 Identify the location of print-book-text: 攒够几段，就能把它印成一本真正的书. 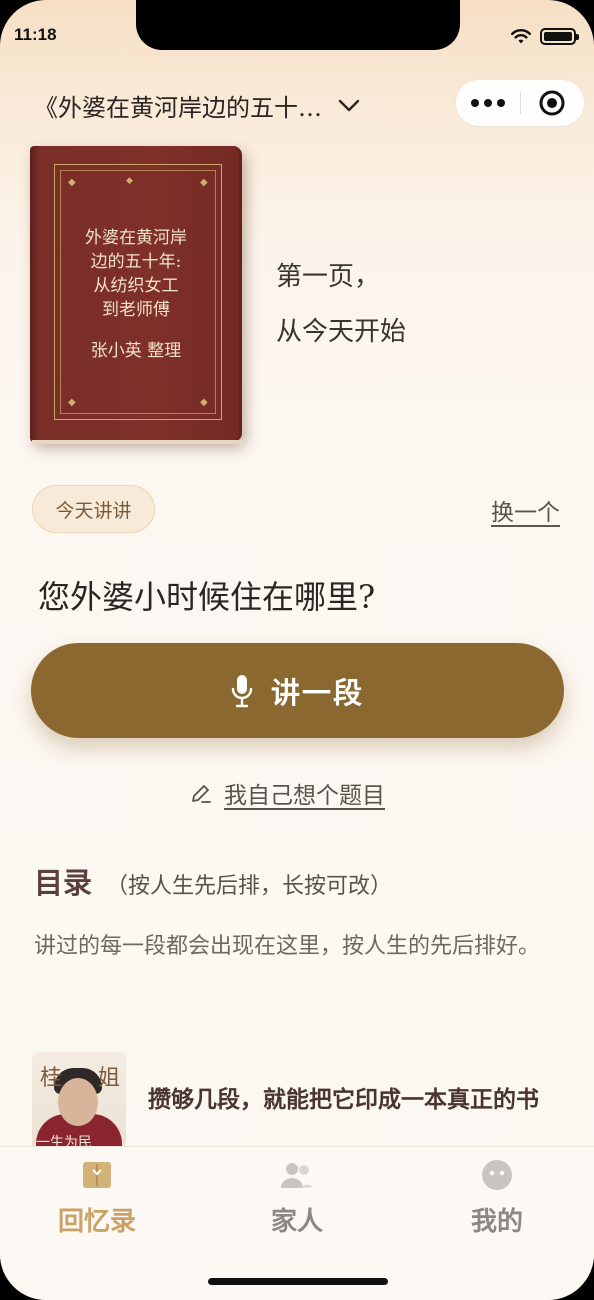
(343, 1099).